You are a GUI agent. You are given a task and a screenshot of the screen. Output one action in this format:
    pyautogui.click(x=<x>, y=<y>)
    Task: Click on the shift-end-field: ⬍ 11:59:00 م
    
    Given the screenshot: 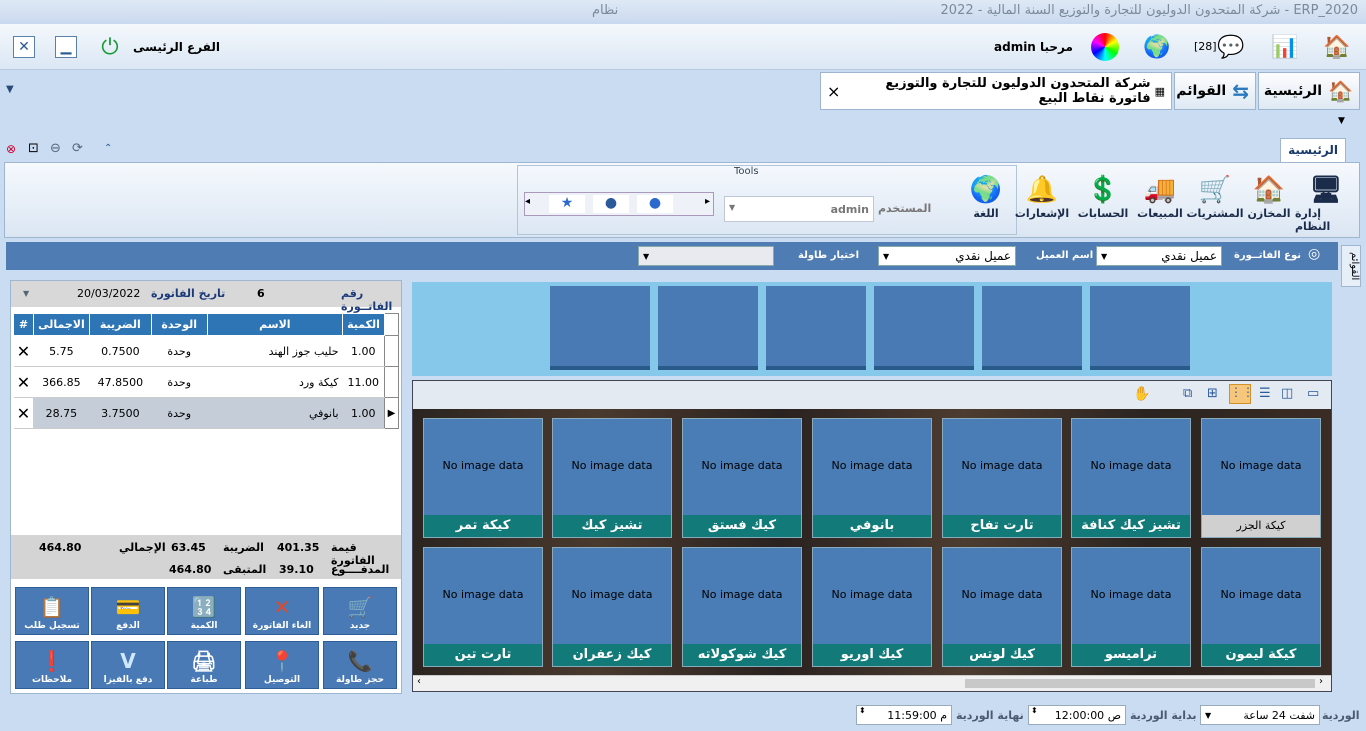 What is the action you would take?
    pyautogui.click(x=904, y=715)
    